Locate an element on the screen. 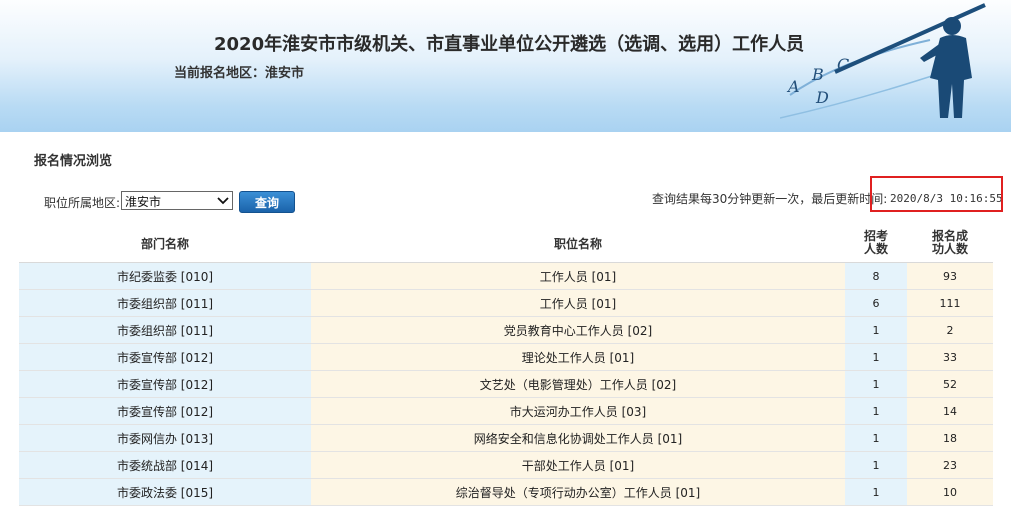  query-button: 查询 is located at coordinates (267, 202).